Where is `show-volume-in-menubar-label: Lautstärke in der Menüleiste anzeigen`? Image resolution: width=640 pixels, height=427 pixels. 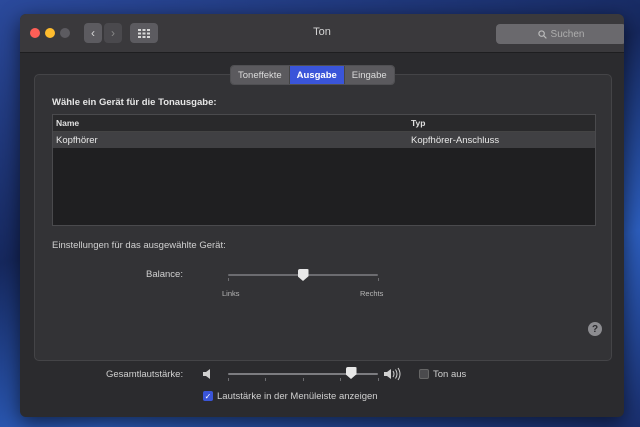
show-volume-in-menubar-label: Lautstärke in der Menüleiste anzeigen is located at coordinates (297, 396).